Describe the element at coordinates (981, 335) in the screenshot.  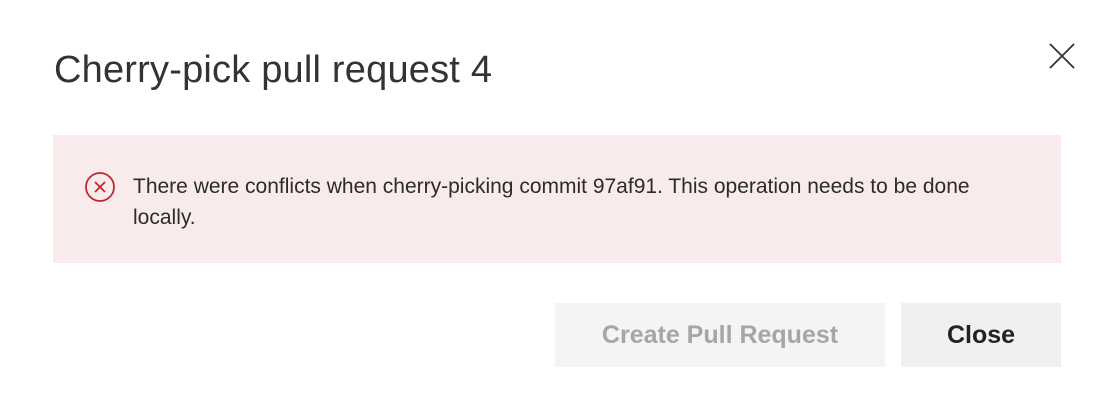
I see `close-button: Close` at that location.